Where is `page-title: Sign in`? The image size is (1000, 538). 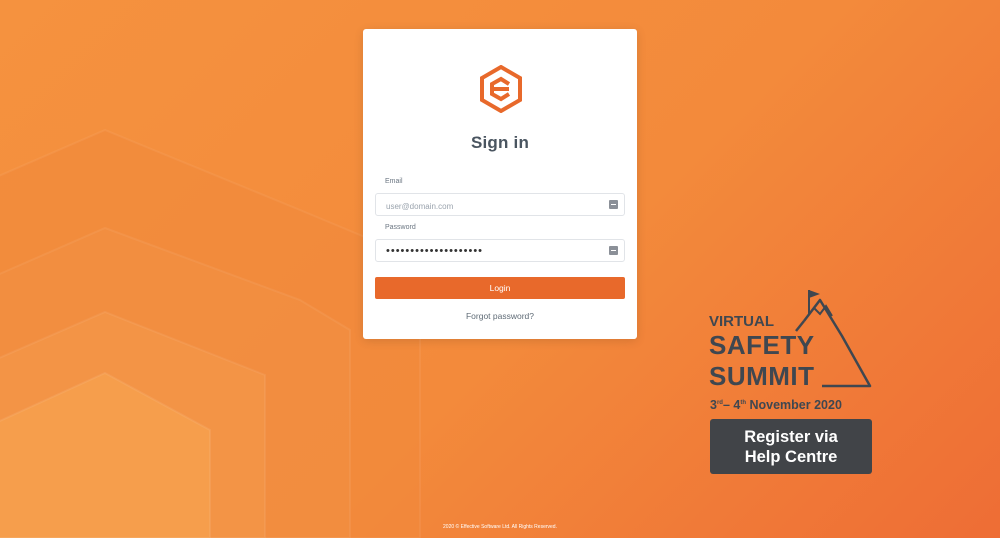
page-title: Sign in is located at coordinates (500, 142).